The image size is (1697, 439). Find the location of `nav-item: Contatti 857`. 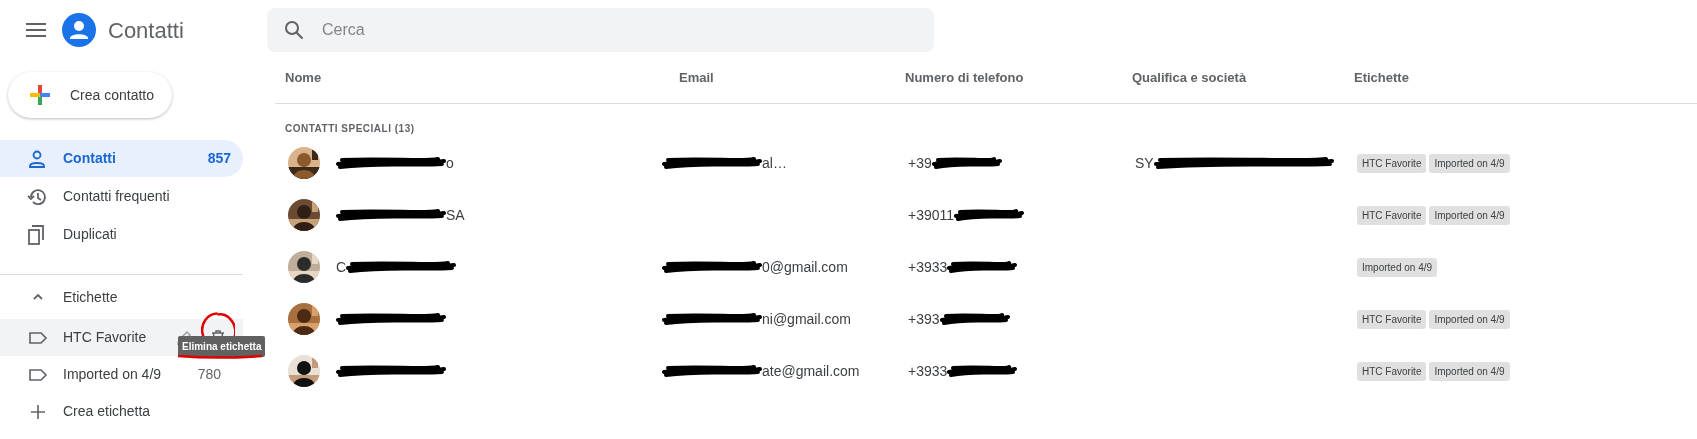

nav-item: Contatti 857 is located at coordinates (121, 158).